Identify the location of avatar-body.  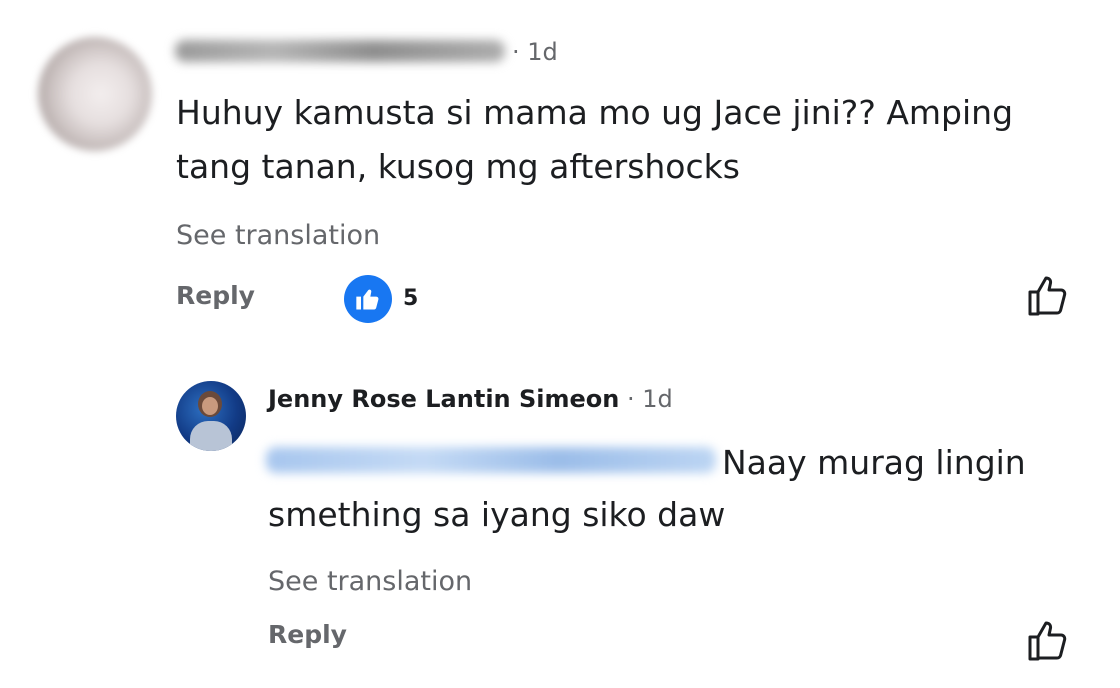
(211, 436).